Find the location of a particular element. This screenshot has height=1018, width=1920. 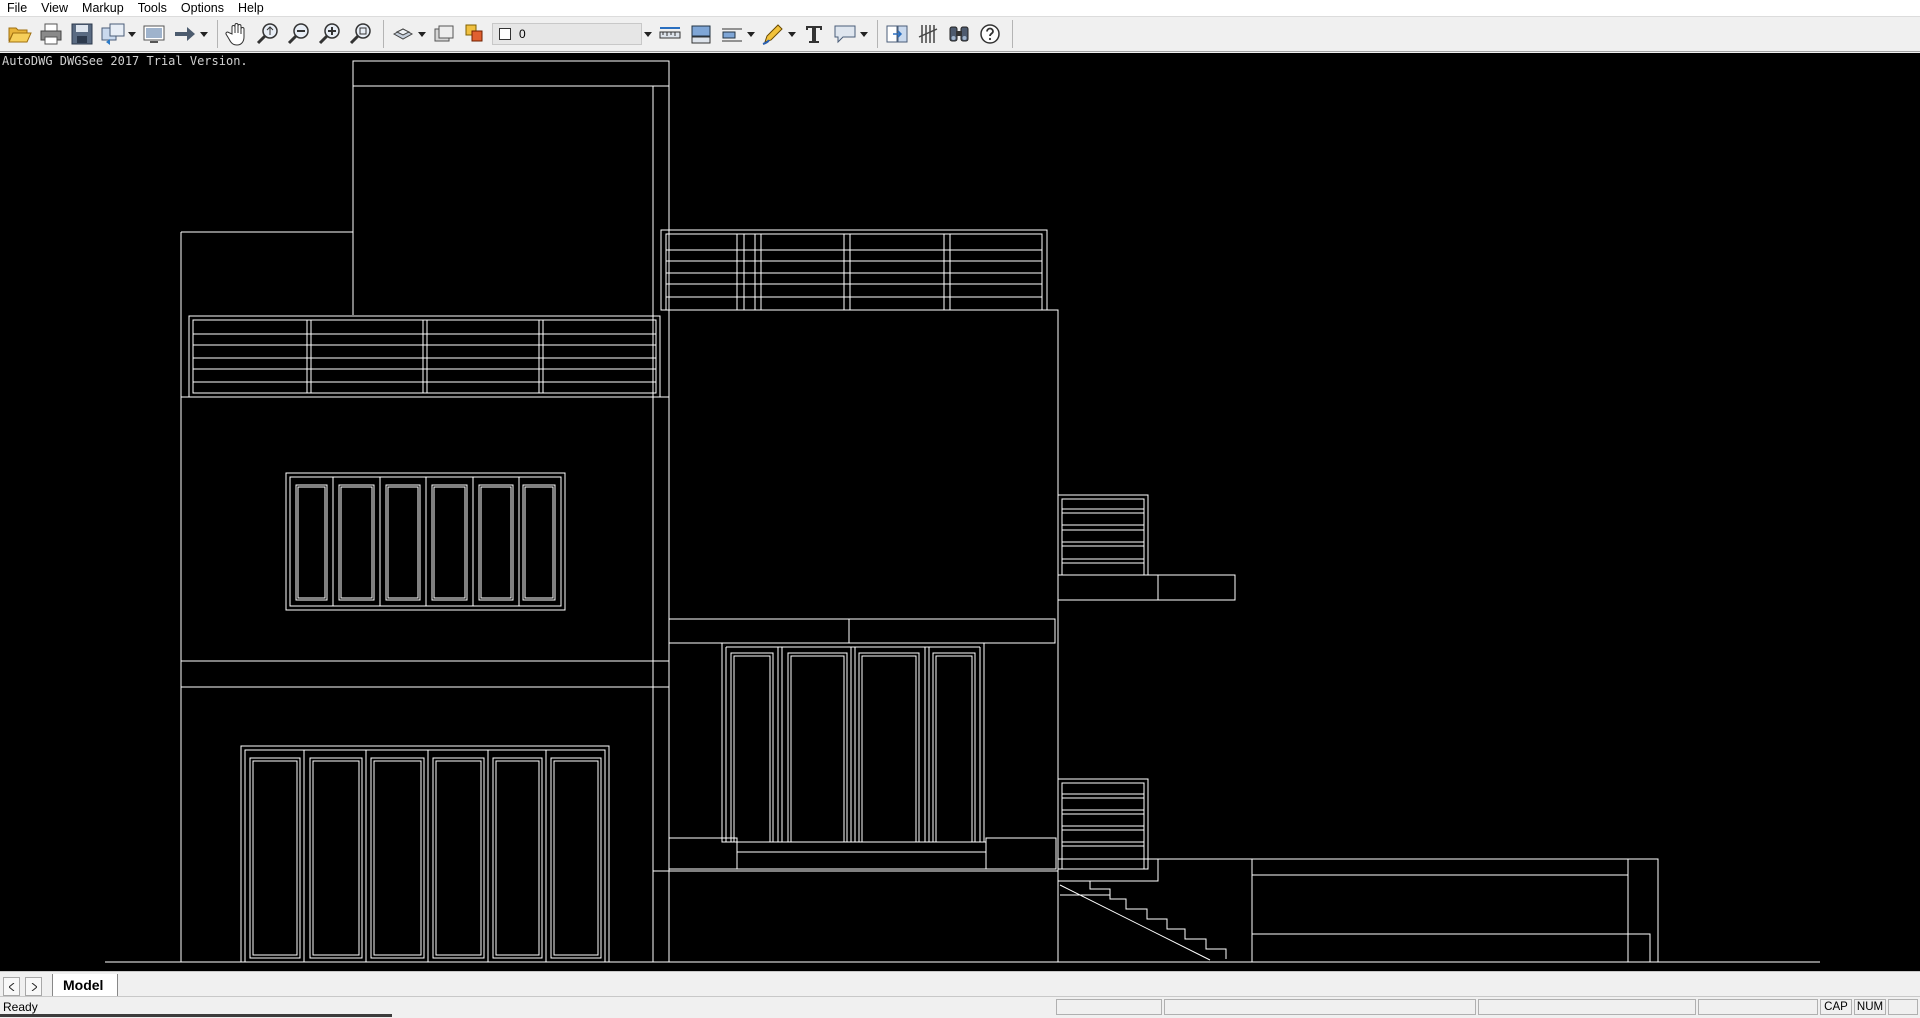

tab-scroll-right-button is located at coordinates (33, 986).